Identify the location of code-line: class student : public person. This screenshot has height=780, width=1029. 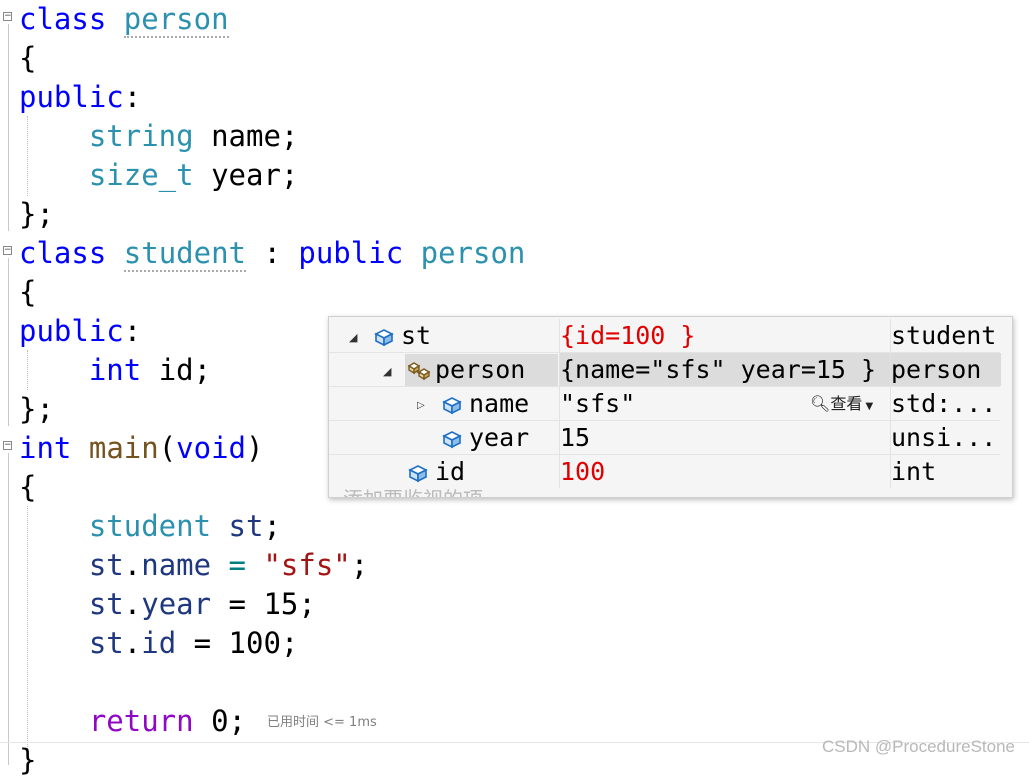
(272, 254).